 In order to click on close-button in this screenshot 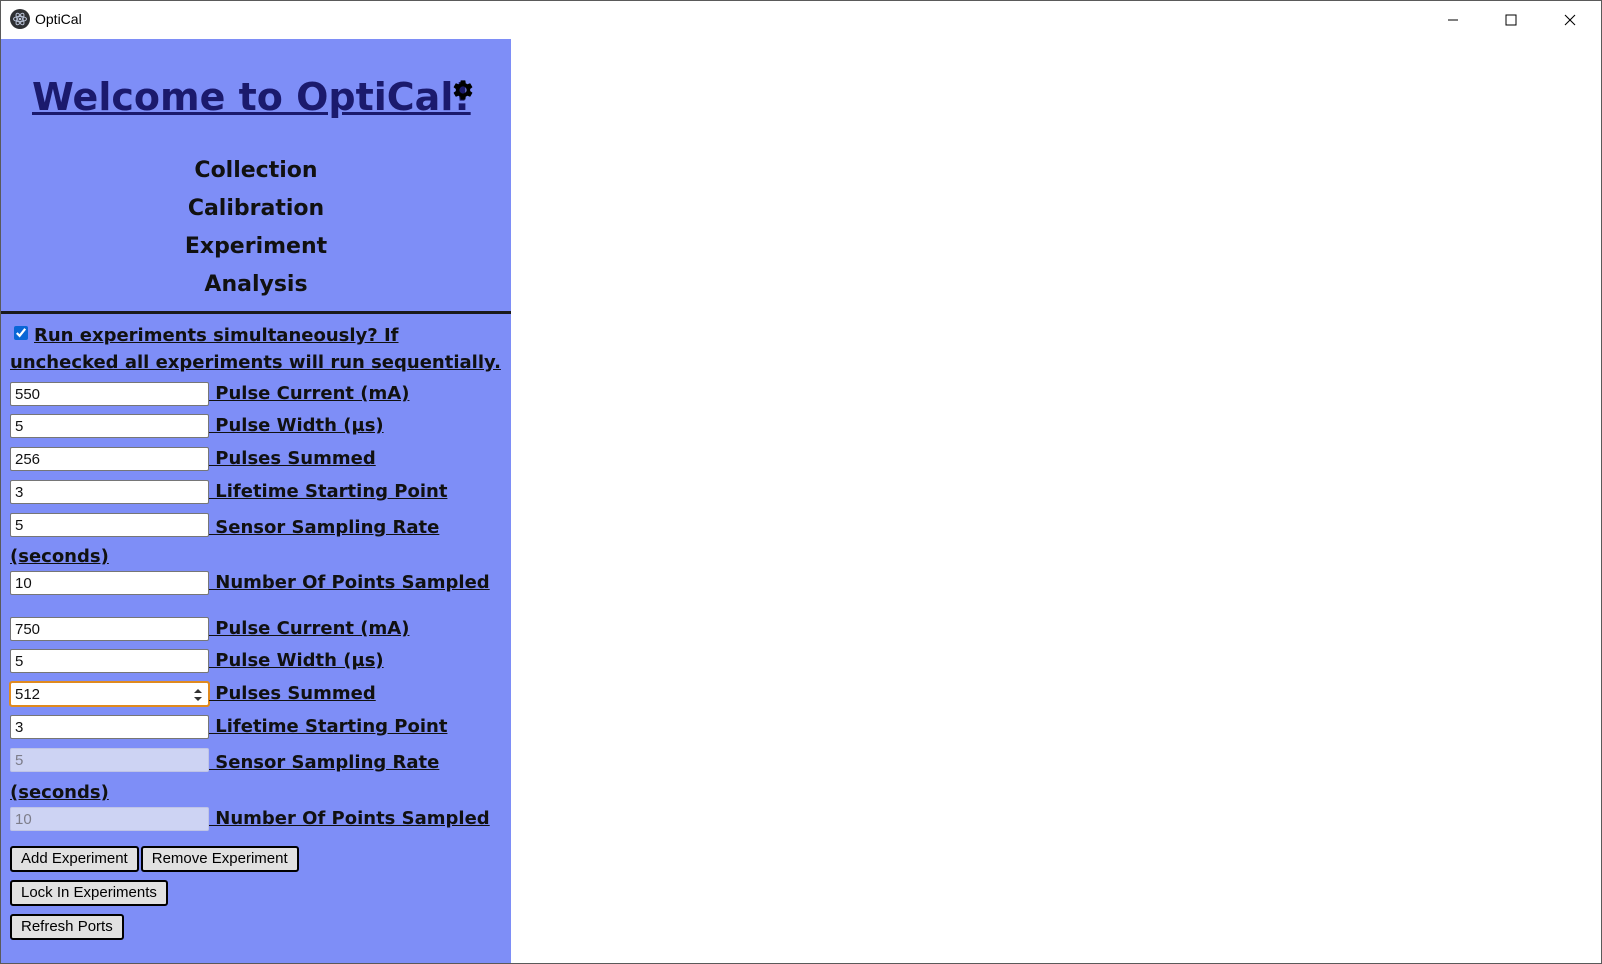, I will do `click(1570, 20)`.